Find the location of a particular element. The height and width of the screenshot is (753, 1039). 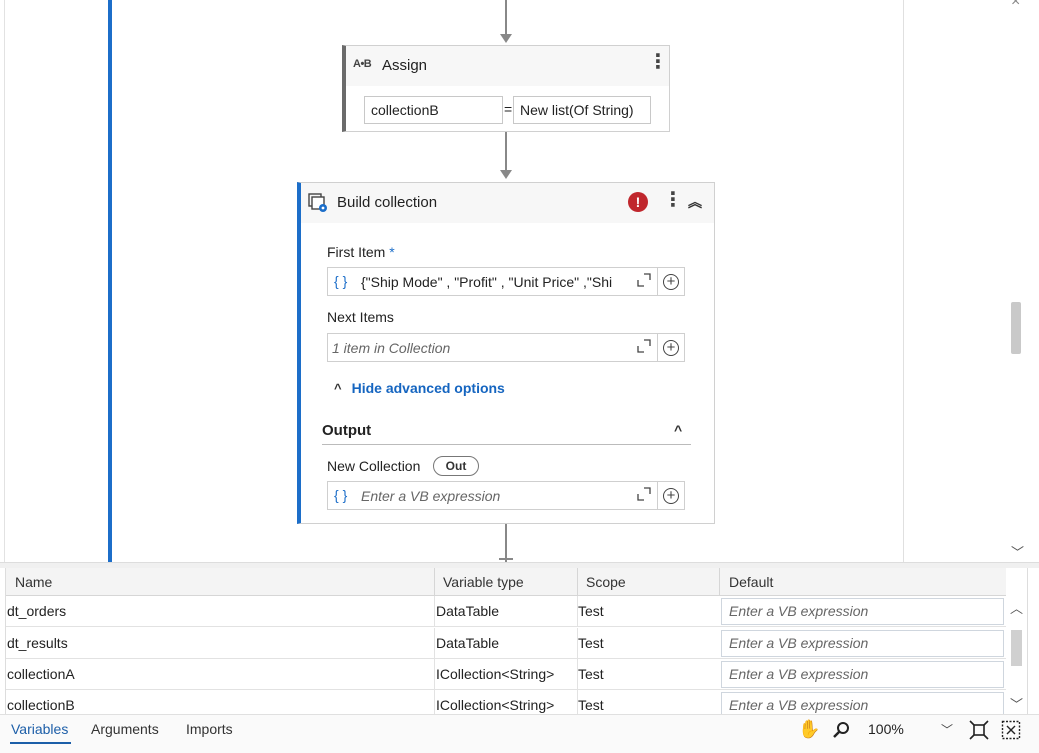

collapse-icon: ︽ is located at coordinates (695, 202).